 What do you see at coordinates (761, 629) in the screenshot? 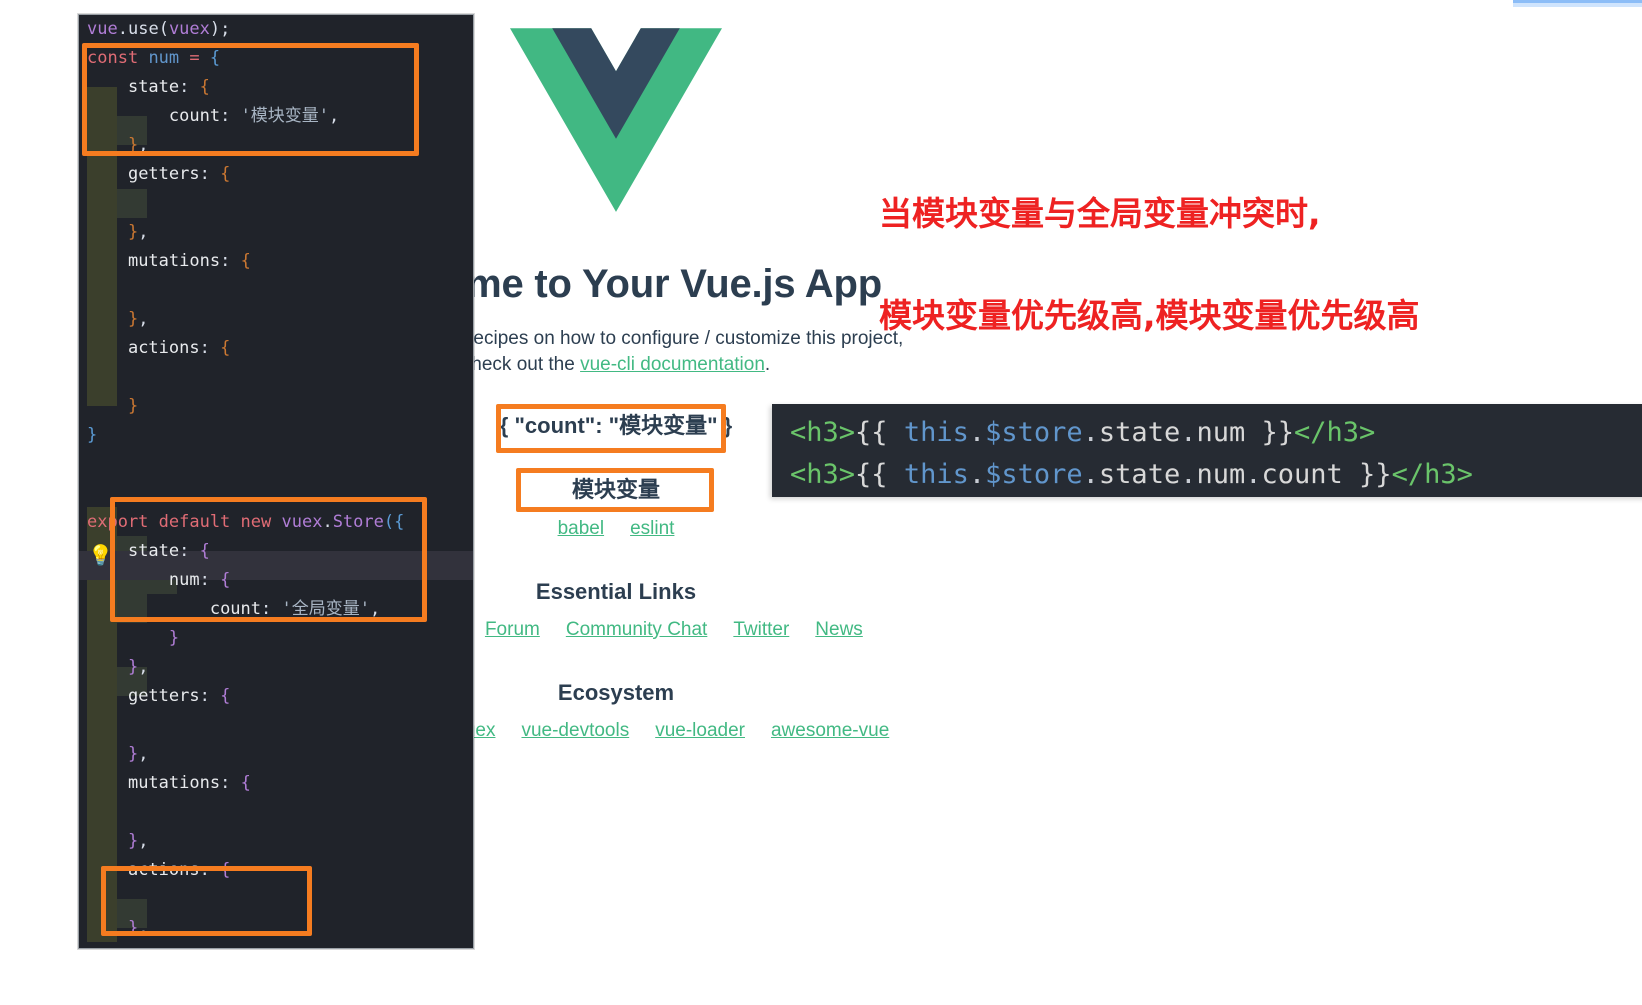
I see `link-twitter: Twitter` at bounding box center [761, 629].